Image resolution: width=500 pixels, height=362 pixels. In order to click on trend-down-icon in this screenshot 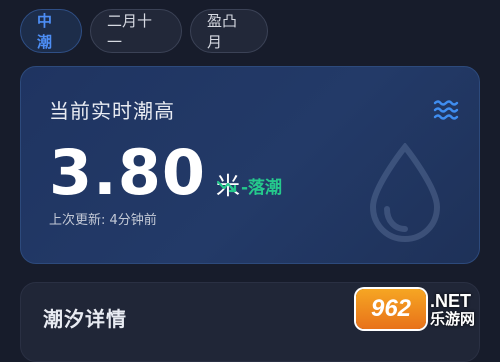, I will do `click(227, 186)`.